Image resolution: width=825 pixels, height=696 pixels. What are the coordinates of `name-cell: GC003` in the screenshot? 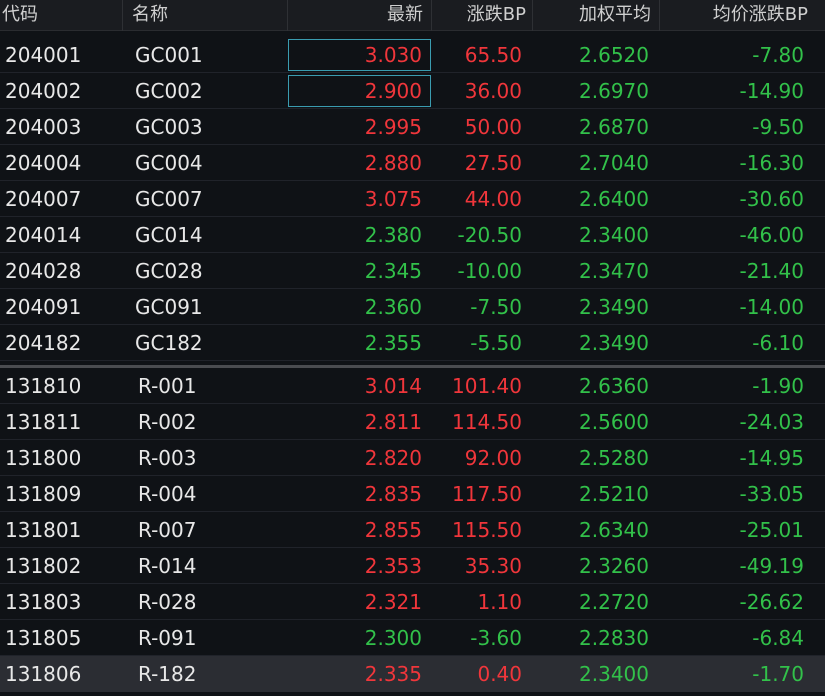 It's located at (169, 127).